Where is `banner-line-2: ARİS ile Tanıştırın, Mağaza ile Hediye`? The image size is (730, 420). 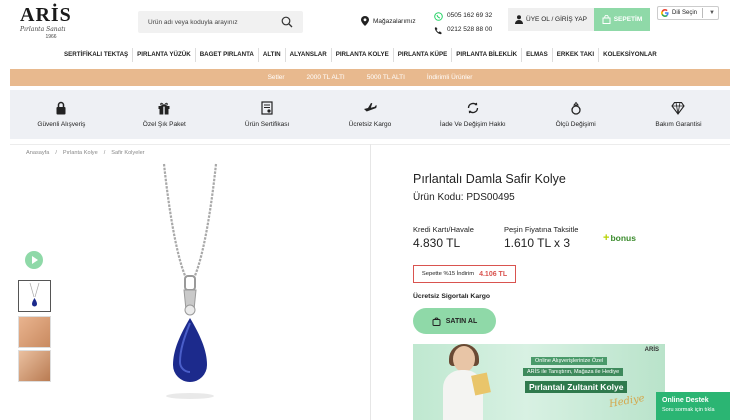
banner-line-2: ARİS ile Tanıştırın, Mağaza ile Hediye is located at coordinates (573, 372).